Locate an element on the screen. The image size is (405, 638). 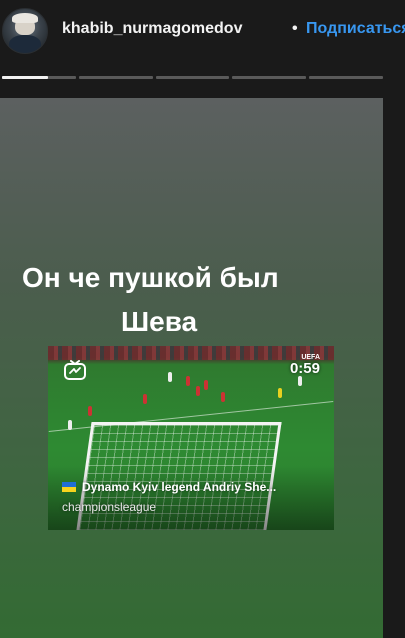
avatar-hat is located at coordinates (25, 18).